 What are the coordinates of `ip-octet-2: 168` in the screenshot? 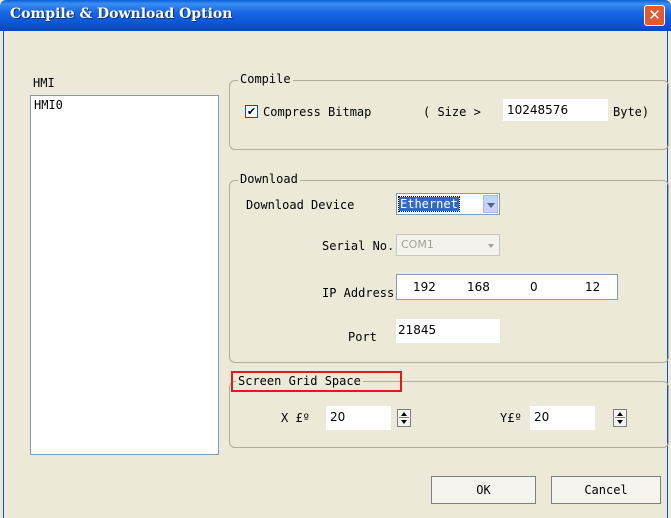 It's located at (478, 287).